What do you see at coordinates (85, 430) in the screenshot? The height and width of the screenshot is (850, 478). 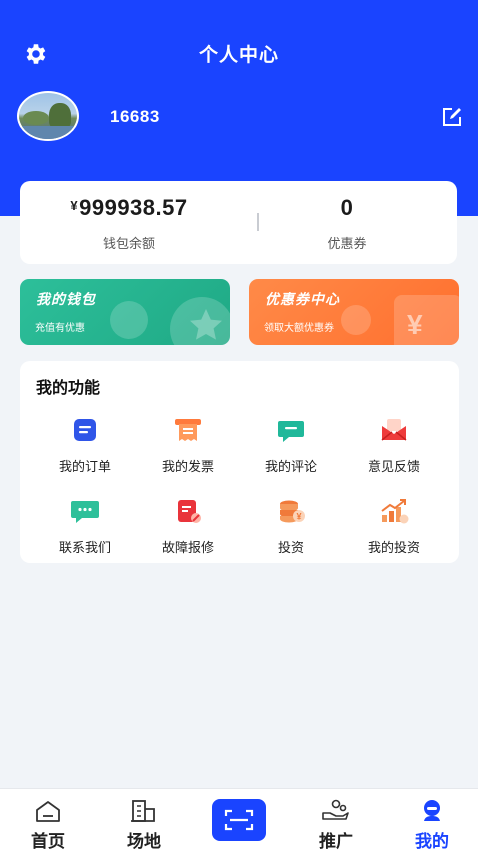 I see `order-icon` at bounding box center [85, 430].